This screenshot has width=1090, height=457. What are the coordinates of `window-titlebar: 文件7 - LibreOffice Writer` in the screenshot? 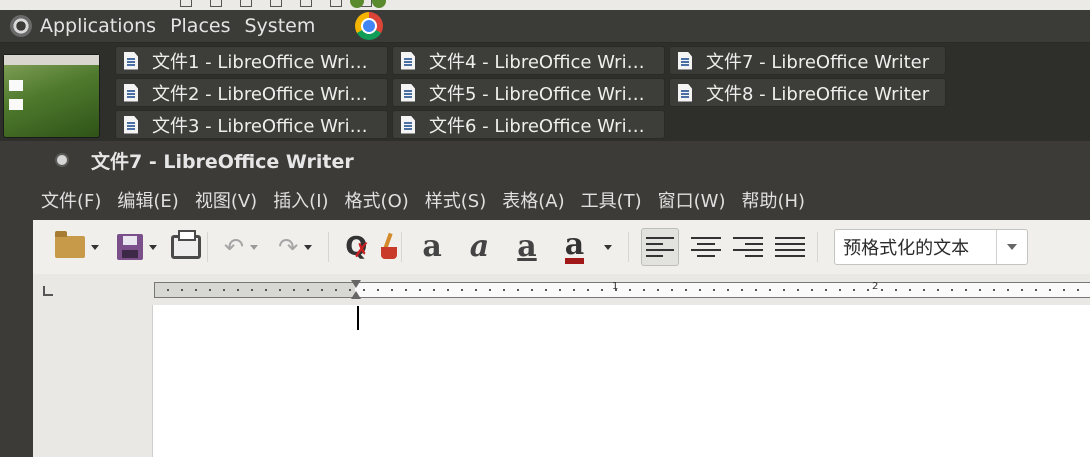 It's located at (561, 160).